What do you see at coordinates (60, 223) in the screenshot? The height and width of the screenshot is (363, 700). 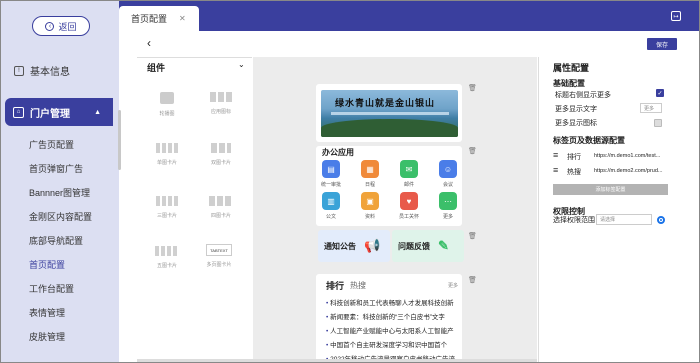 I see `sidebar-subitem: 金刚区内容配置` at bounding box center [60, 223].